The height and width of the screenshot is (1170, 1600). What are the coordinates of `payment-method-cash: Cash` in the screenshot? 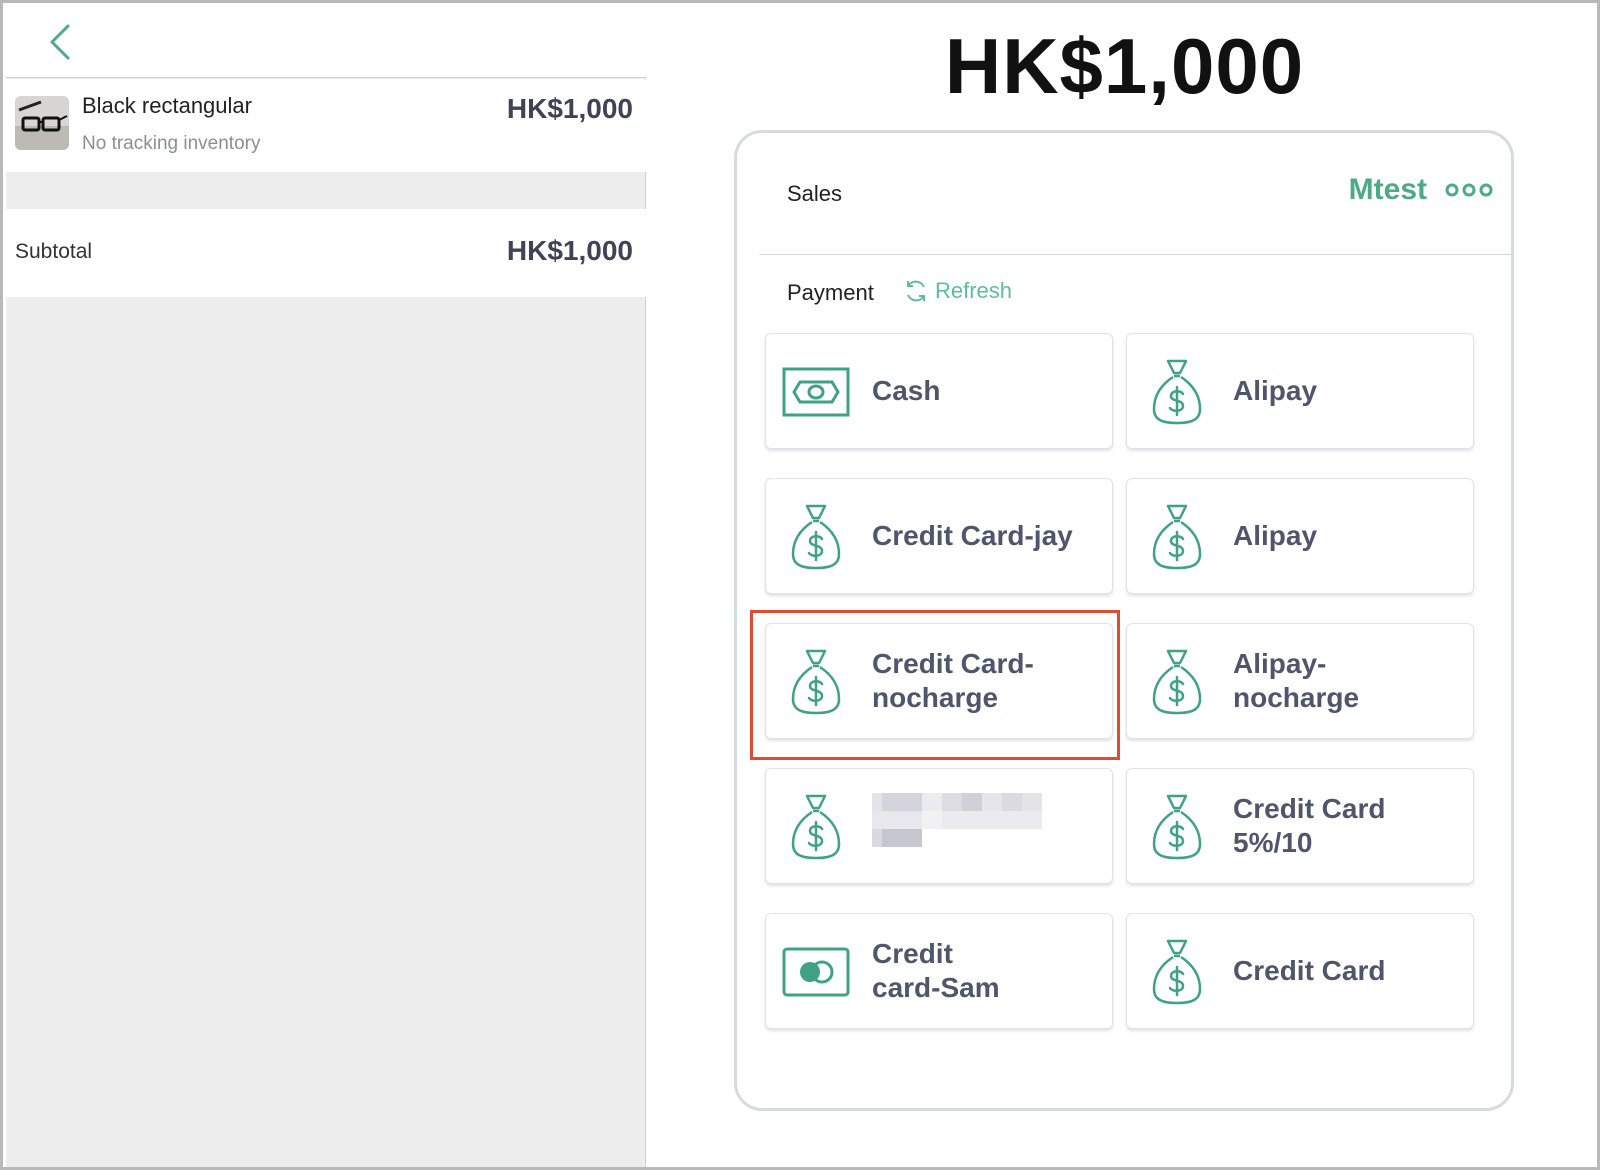 It's located at (939, 391).